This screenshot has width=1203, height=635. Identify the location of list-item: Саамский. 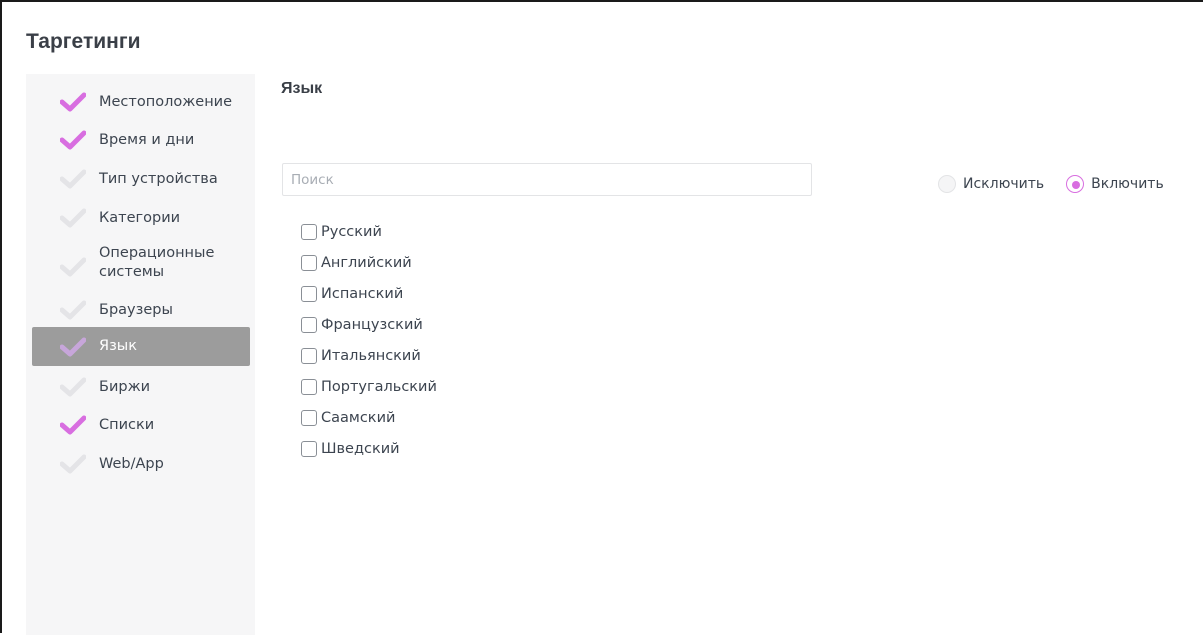
(369, 417).